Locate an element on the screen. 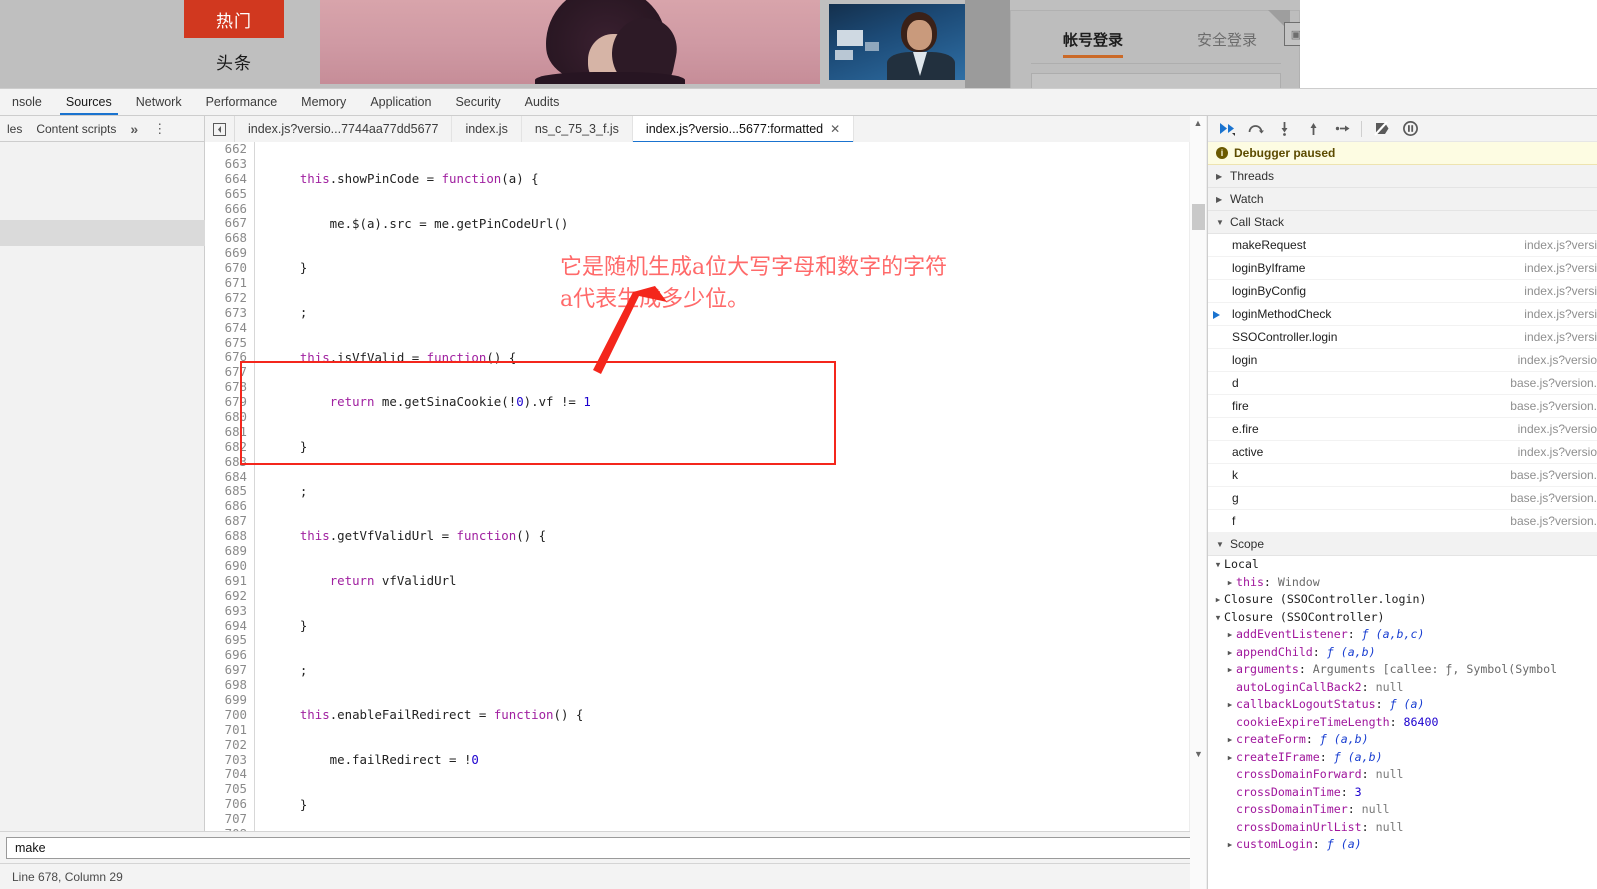 This screenshot has width=1597, height=889. scope-prop-appendchild: ▶ appendChild : ƒ (a,b) is located at coordinates (1402, 653).